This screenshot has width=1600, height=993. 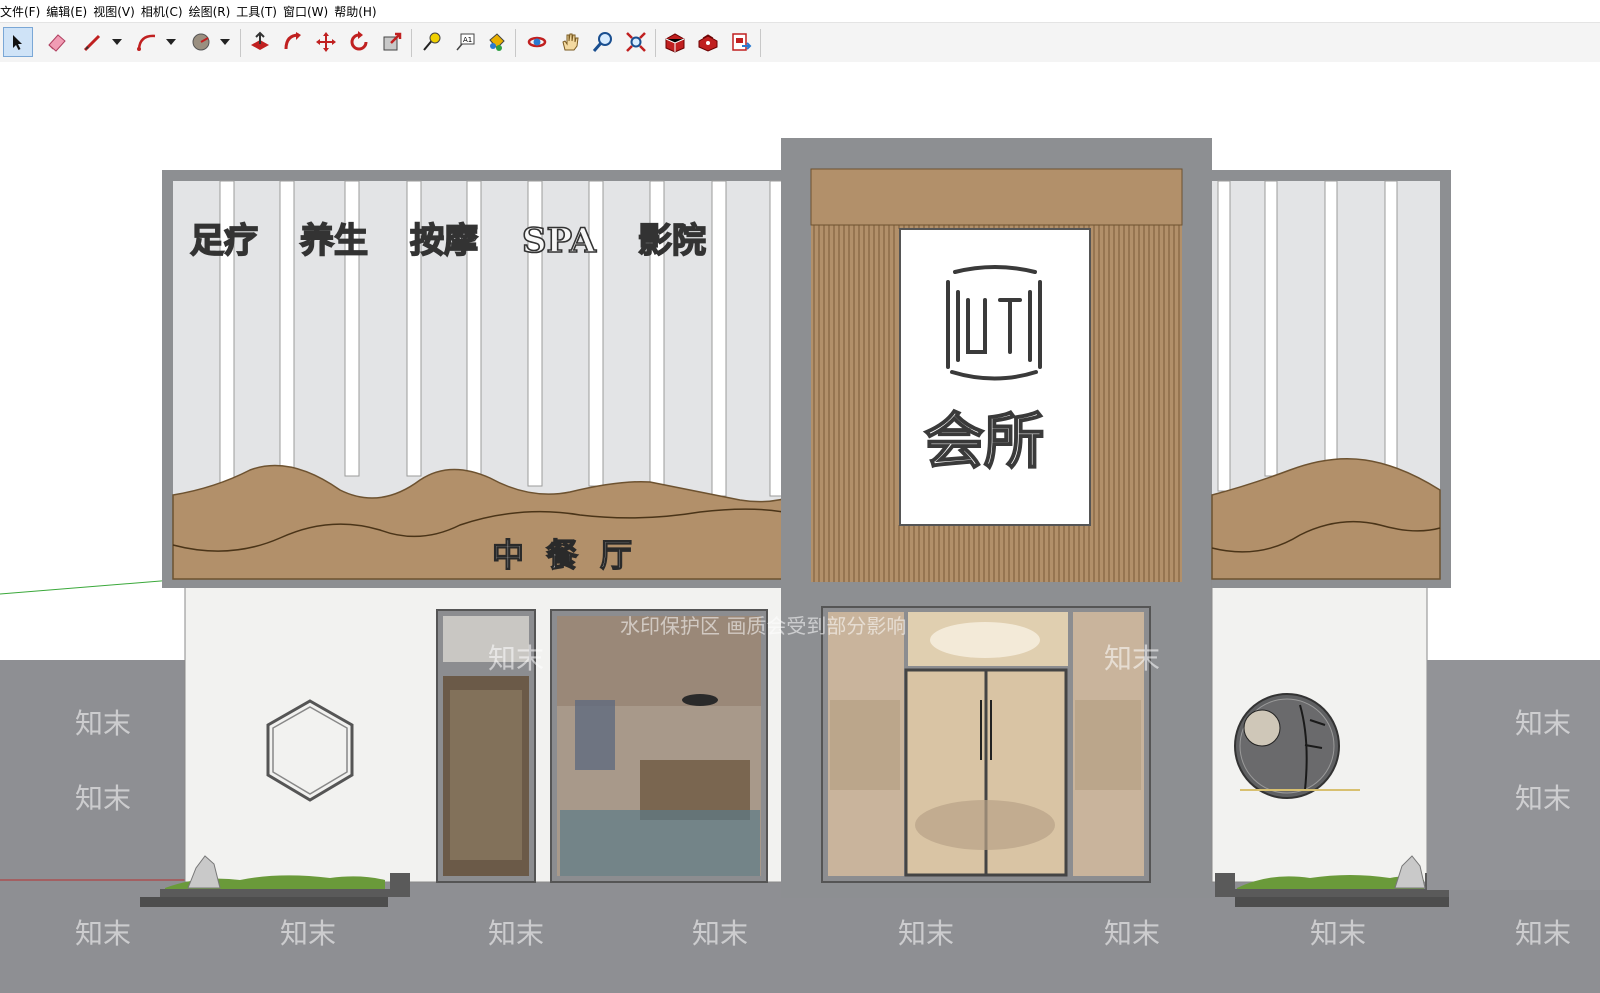 What do you see at coordinates (659, 746) in the screenshot?
I see `restaurant-window` at bounding box center [659, 746].